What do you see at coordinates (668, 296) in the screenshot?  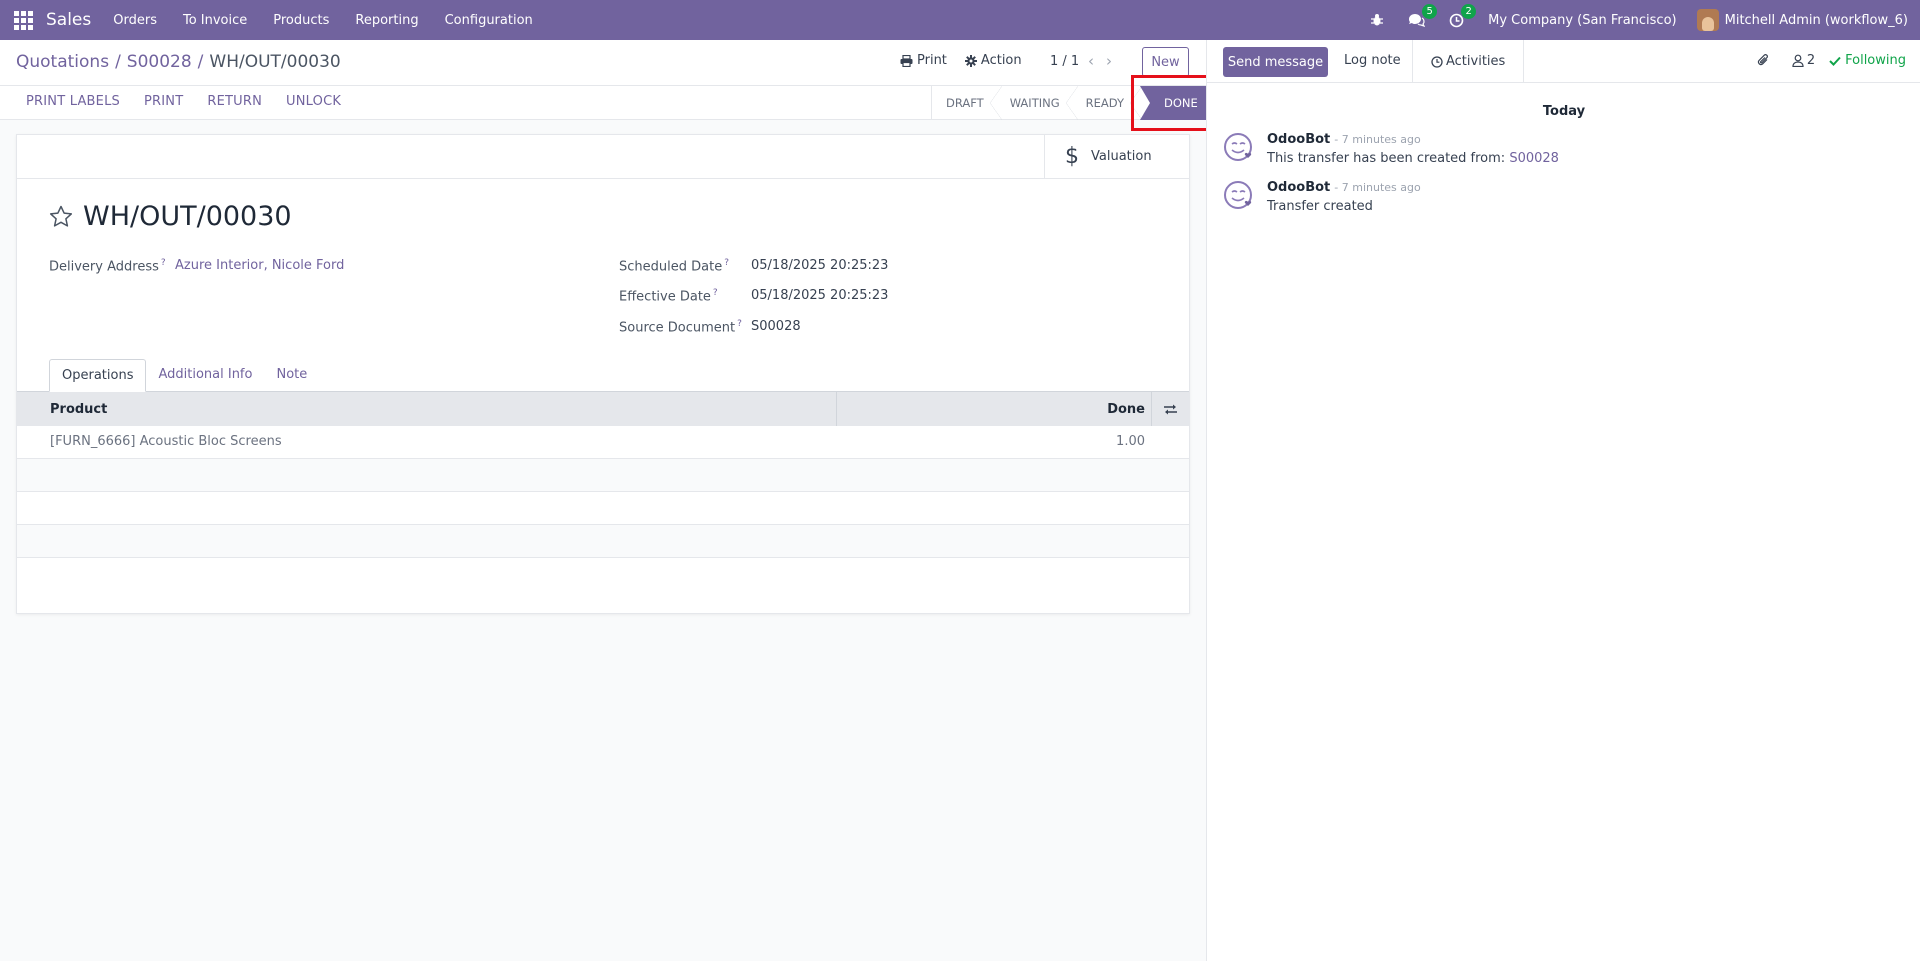 I see `effective-date-label: Effective Date?` at bounding box center [668, 296].